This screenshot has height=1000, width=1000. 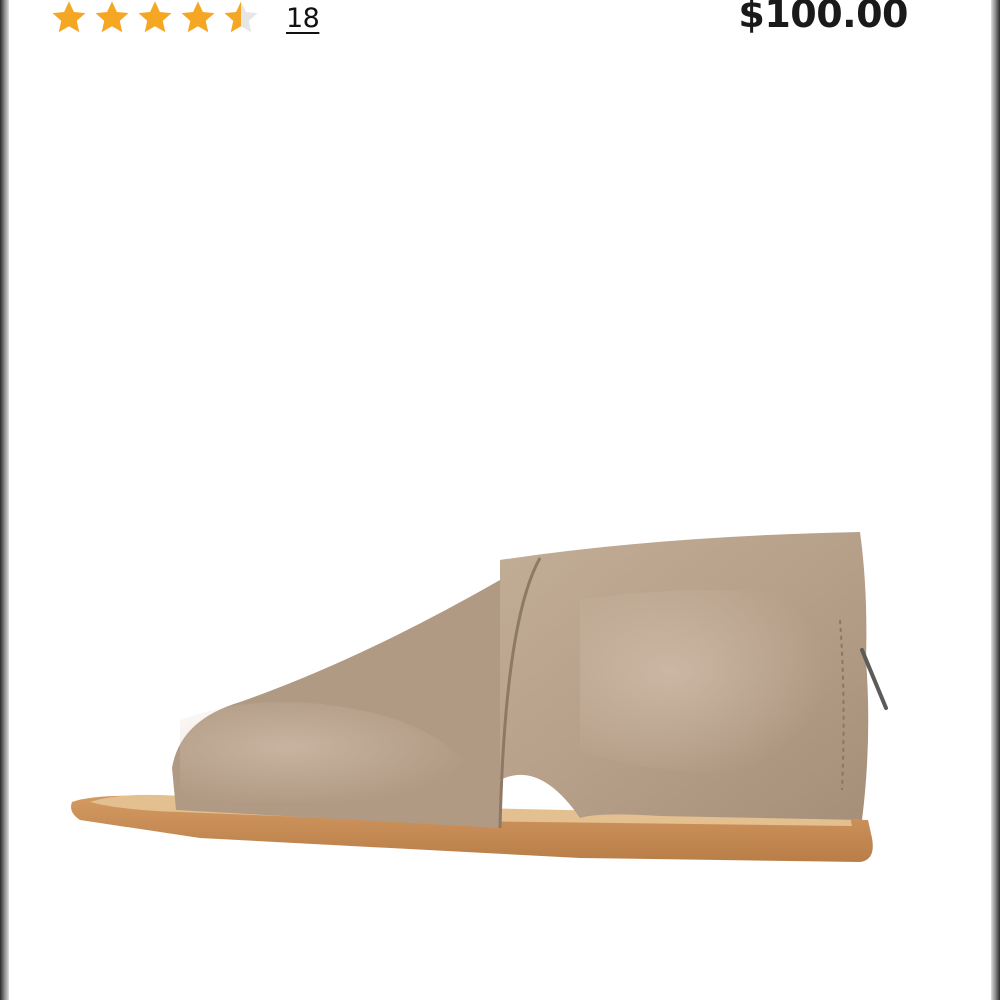 I want to click on star-rating, so click(x=155, y=18).